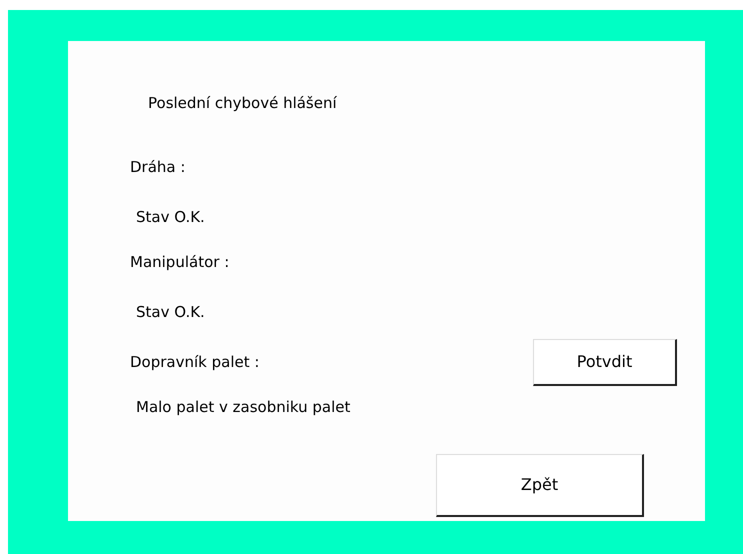 This screenshot has width=743, height=554. I want to click on confirm-button: Potvdit, so click(605, 362).